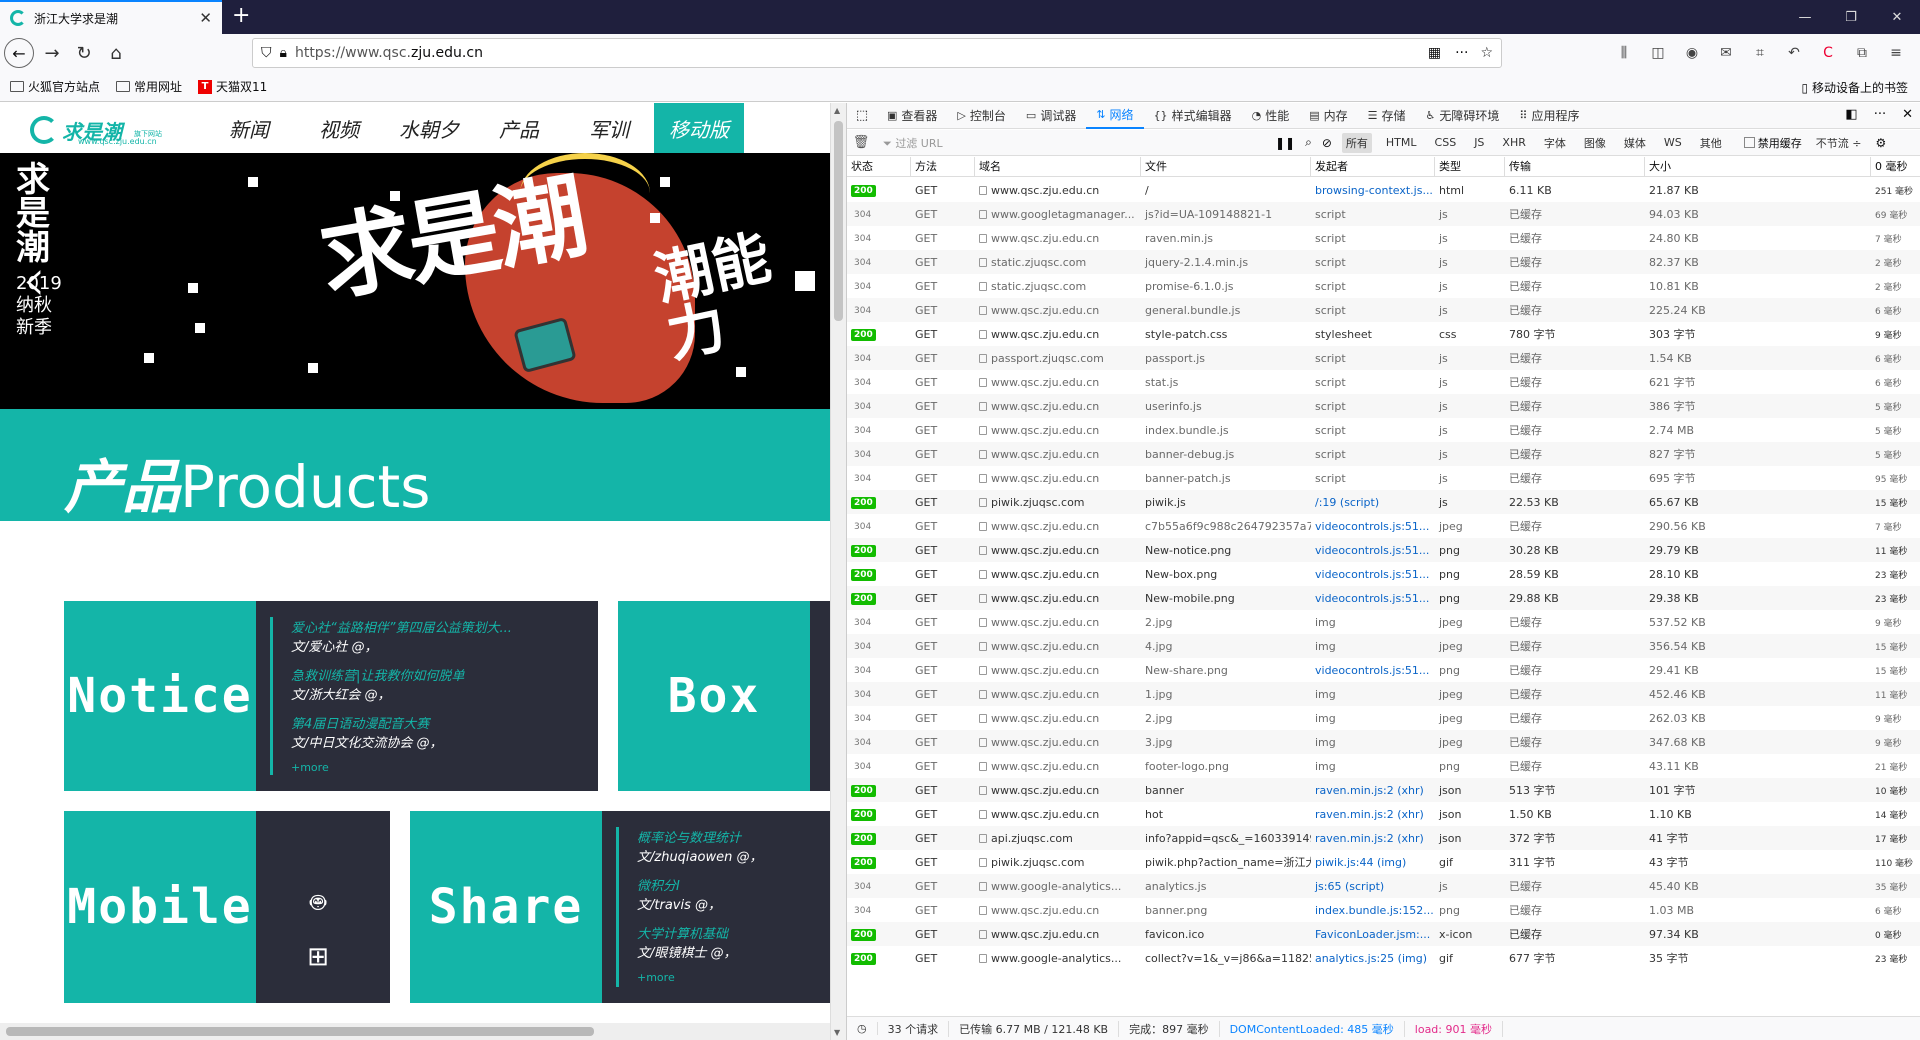  What do you see at coordinates (733, 977) in the screenshot?
I see `share-more-link: +more` at bounding box center [733, 977].